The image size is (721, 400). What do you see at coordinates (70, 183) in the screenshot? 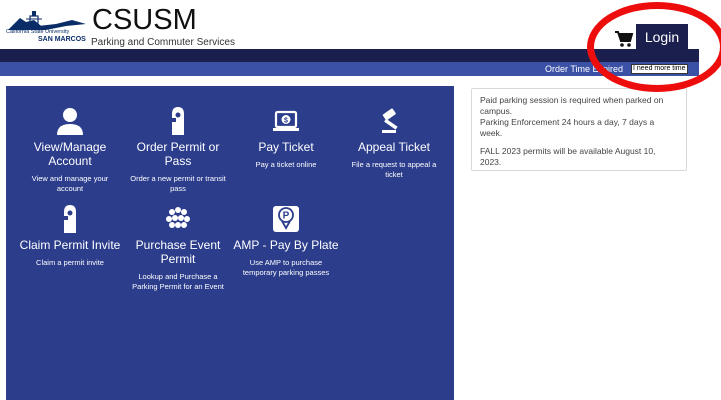
I see `tile-description: View and manage your account` at bounding box center [70, 183].